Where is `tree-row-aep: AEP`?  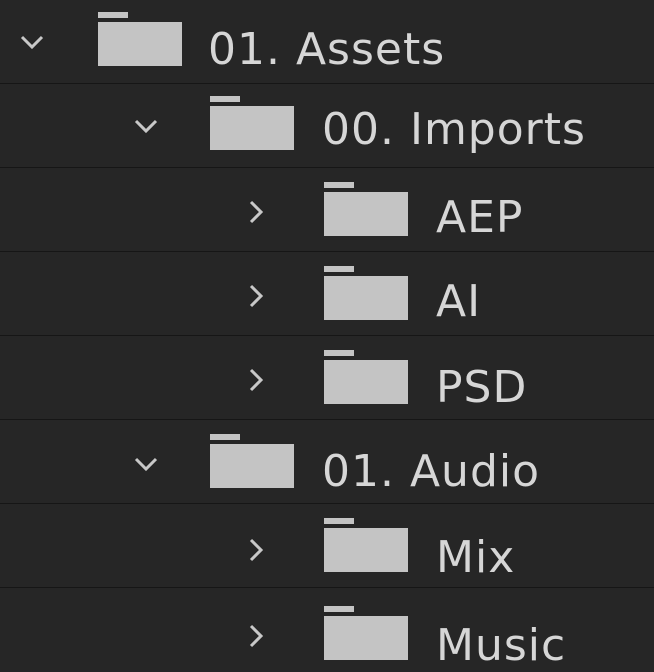
tree-row-aep: AEP is located at coordinates (327, 210).